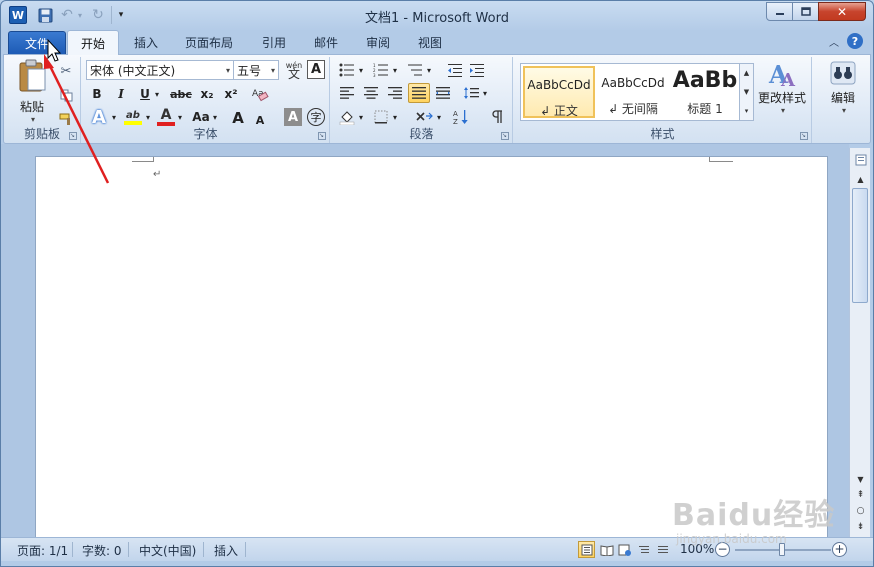 This screenshot has height=567, width=874. I want to click on tab-file: 文件, so click(37, 42).